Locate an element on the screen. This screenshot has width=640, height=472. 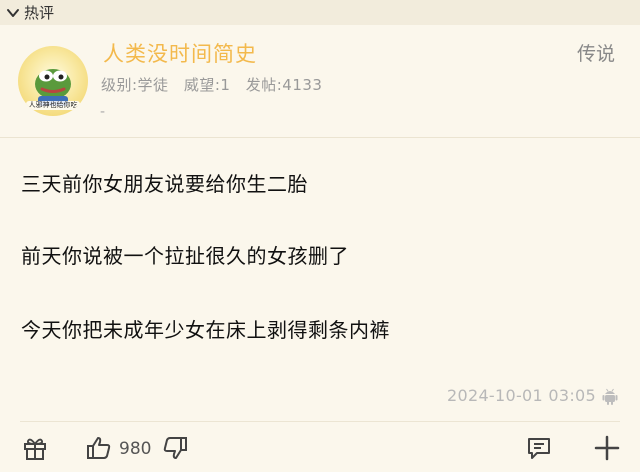
user-meta: 级别:学徒 威望:1 发帖:4133 is located at coordinates (216, 84).